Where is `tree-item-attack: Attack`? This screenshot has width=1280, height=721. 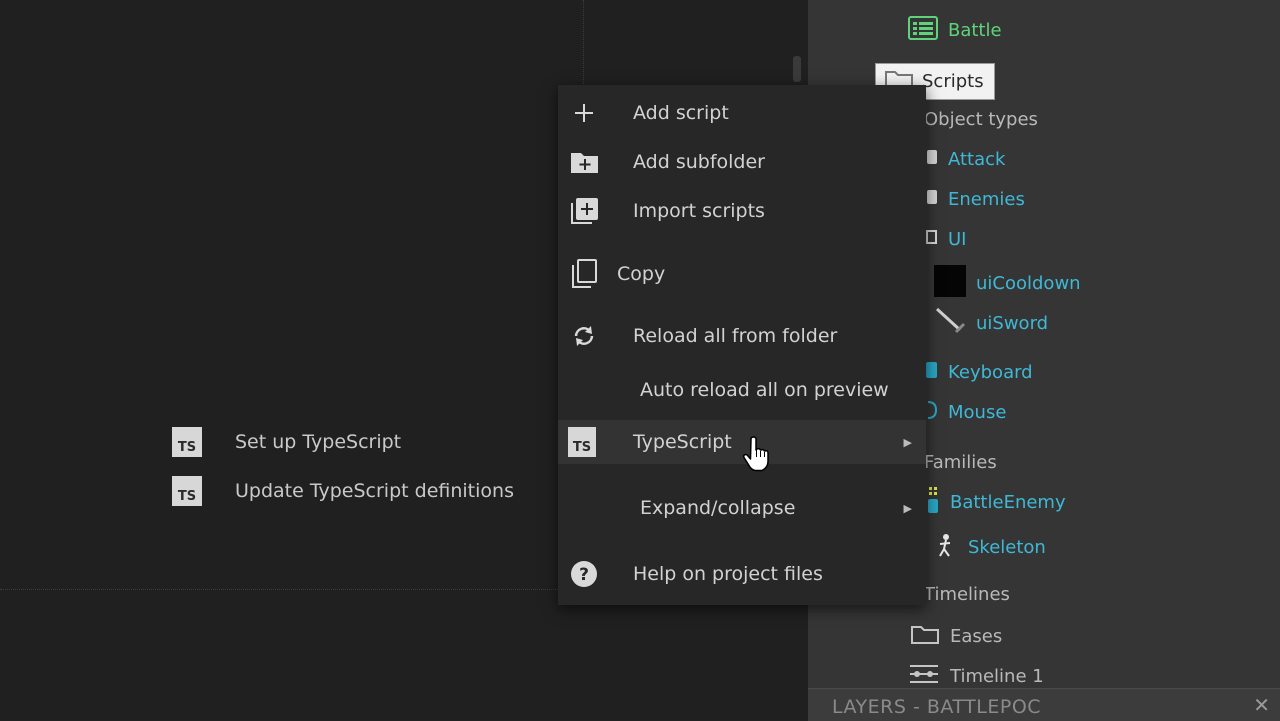 tree-item-attack: Attack is located at coordinates (965, 159).